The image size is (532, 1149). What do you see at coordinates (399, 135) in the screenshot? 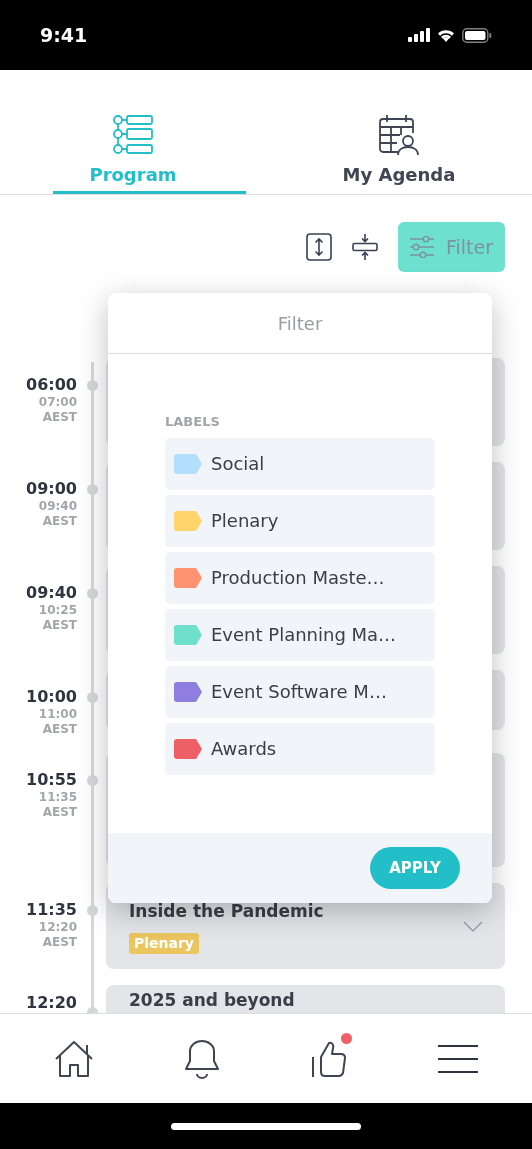
I see `calendar-person-icon` at bounding box center [399, 135].